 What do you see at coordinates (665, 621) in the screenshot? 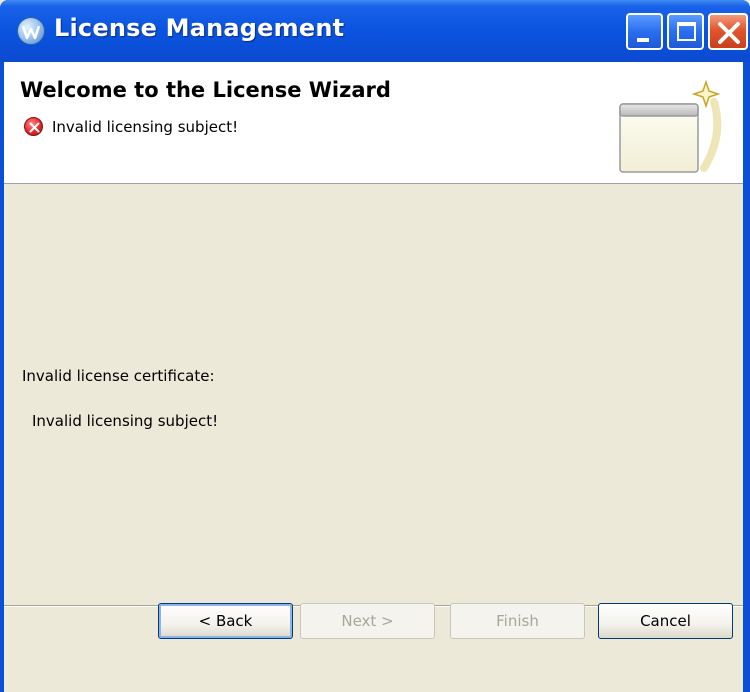
I see `cancel-button: Cancel` at bounding box center [665, 621].